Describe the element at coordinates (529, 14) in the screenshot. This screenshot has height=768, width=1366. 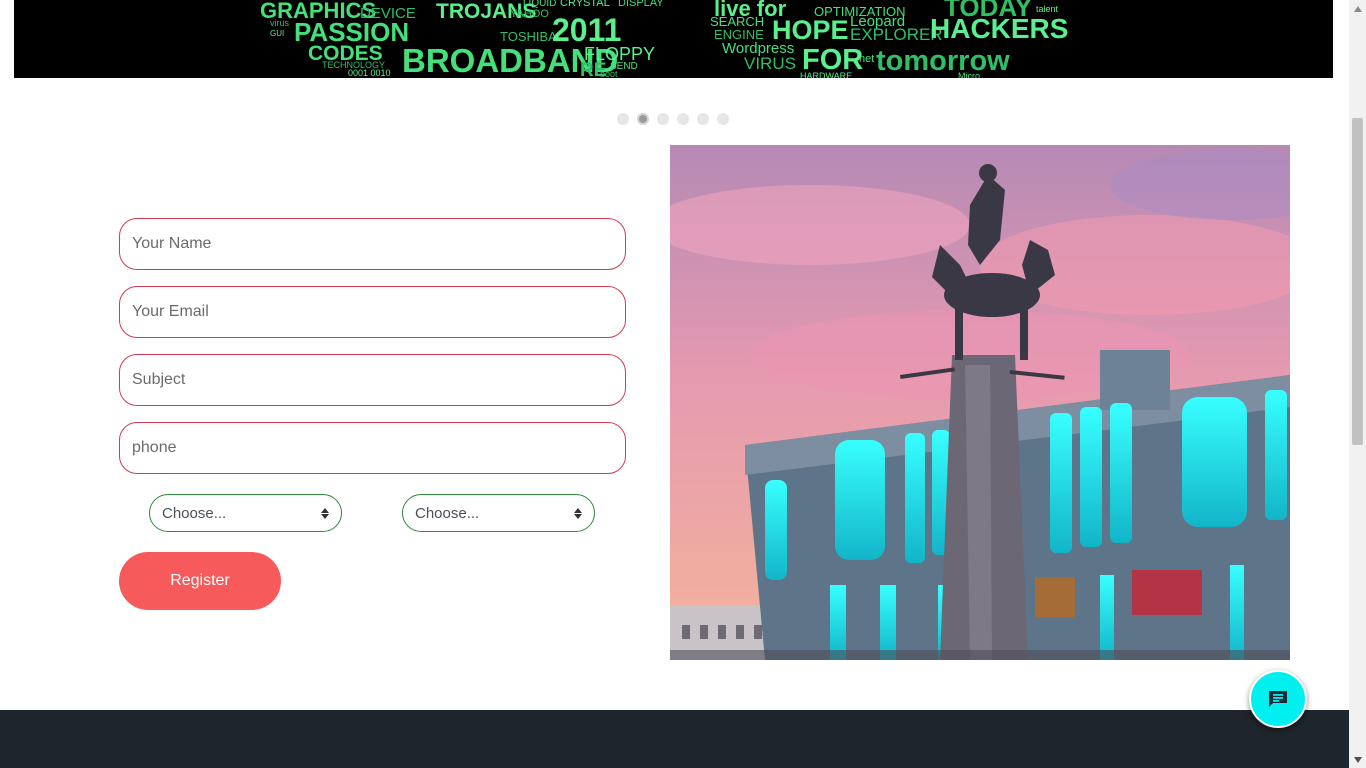
I see `banner-word: YAHOO` at that location.